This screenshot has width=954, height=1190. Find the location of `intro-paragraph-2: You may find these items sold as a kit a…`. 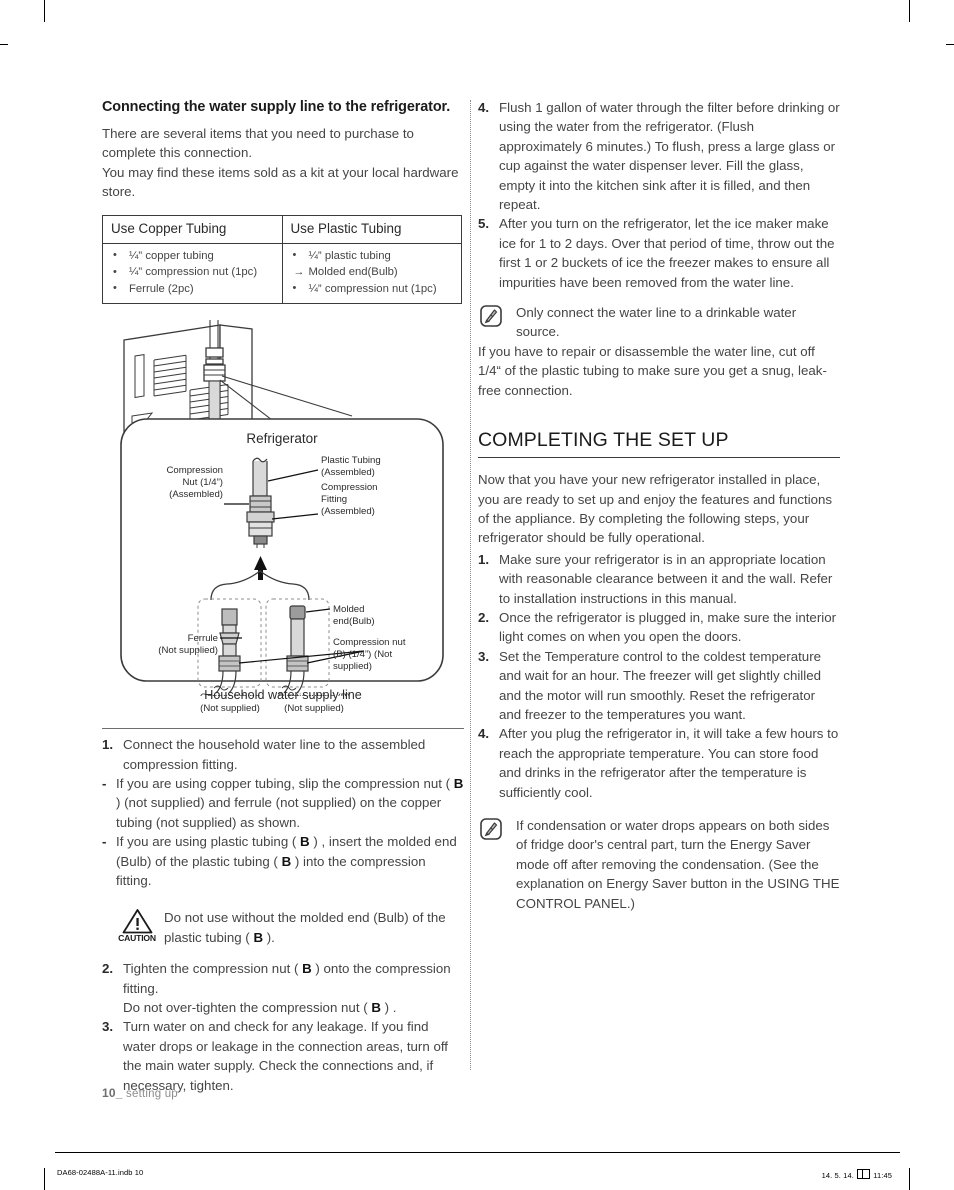

intro-paragraph-2: You may find these items sold as a kit a… is located at coordinates (280, 182).